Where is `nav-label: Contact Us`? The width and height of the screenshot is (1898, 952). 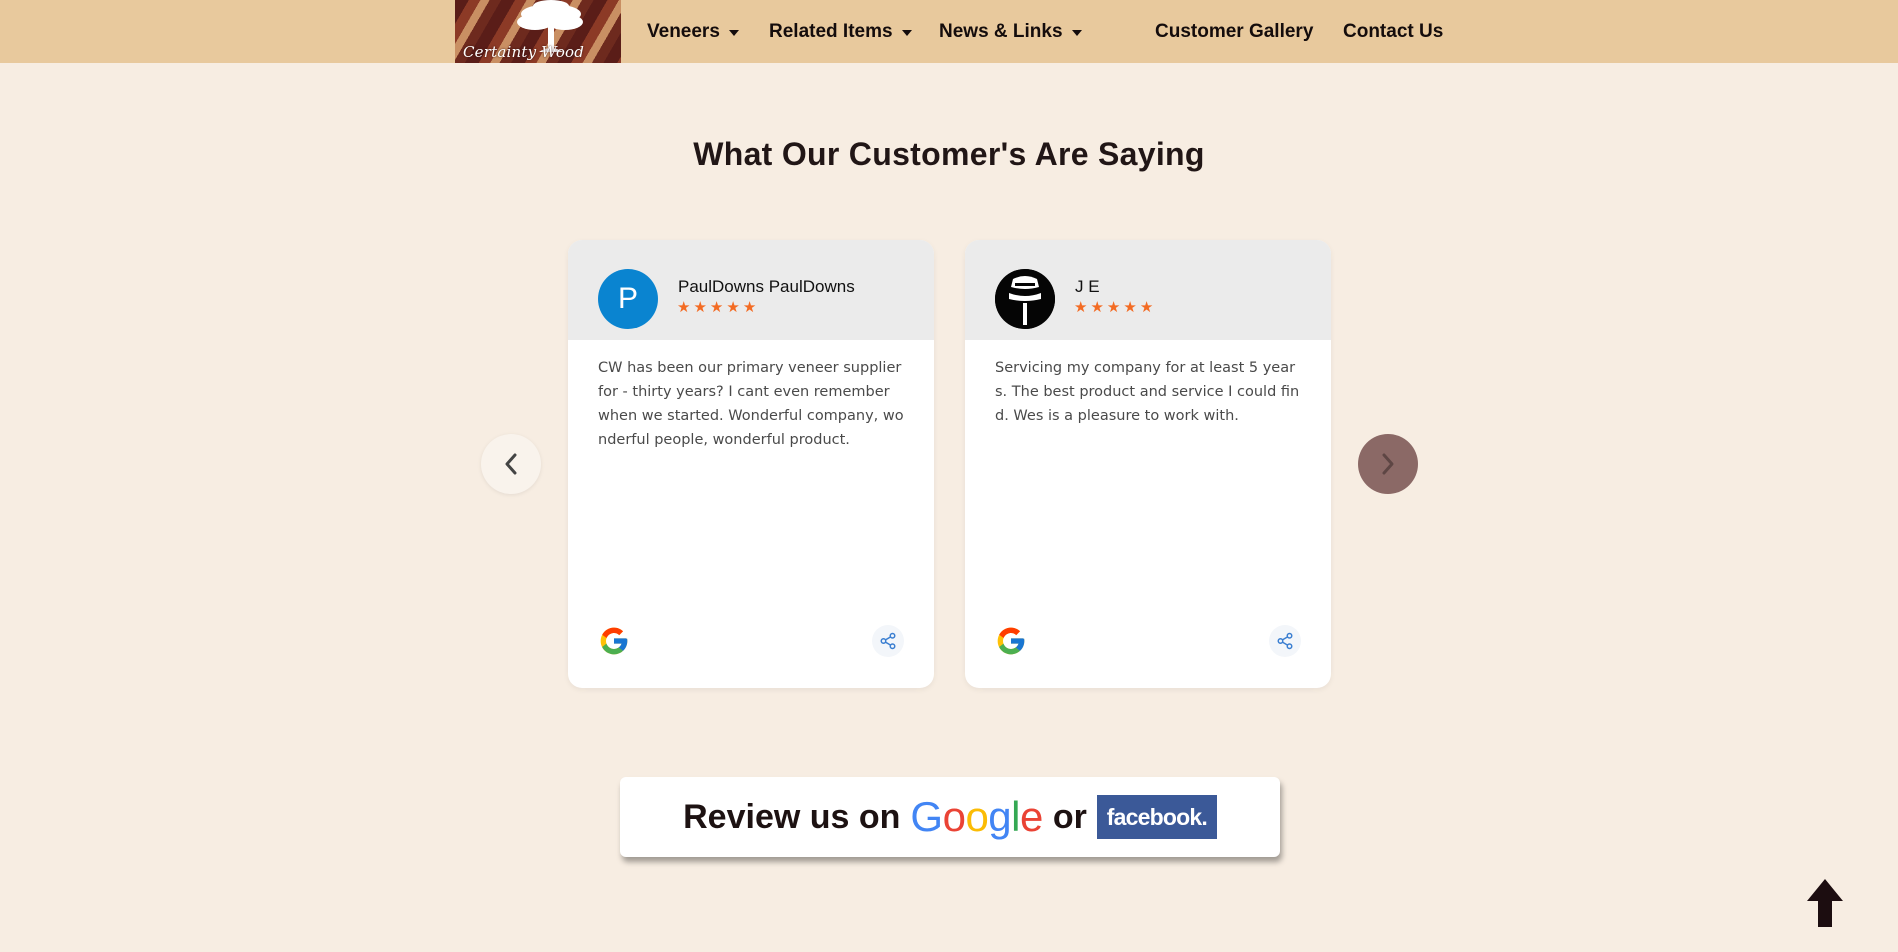
nav-label: Contact Us is located at coordinates (1393, 31).